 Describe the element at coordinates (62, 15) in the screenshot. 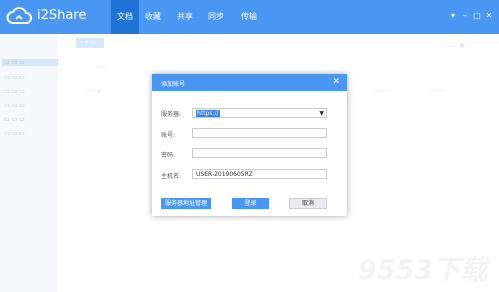

I see `app-name: i2Share` at that location.